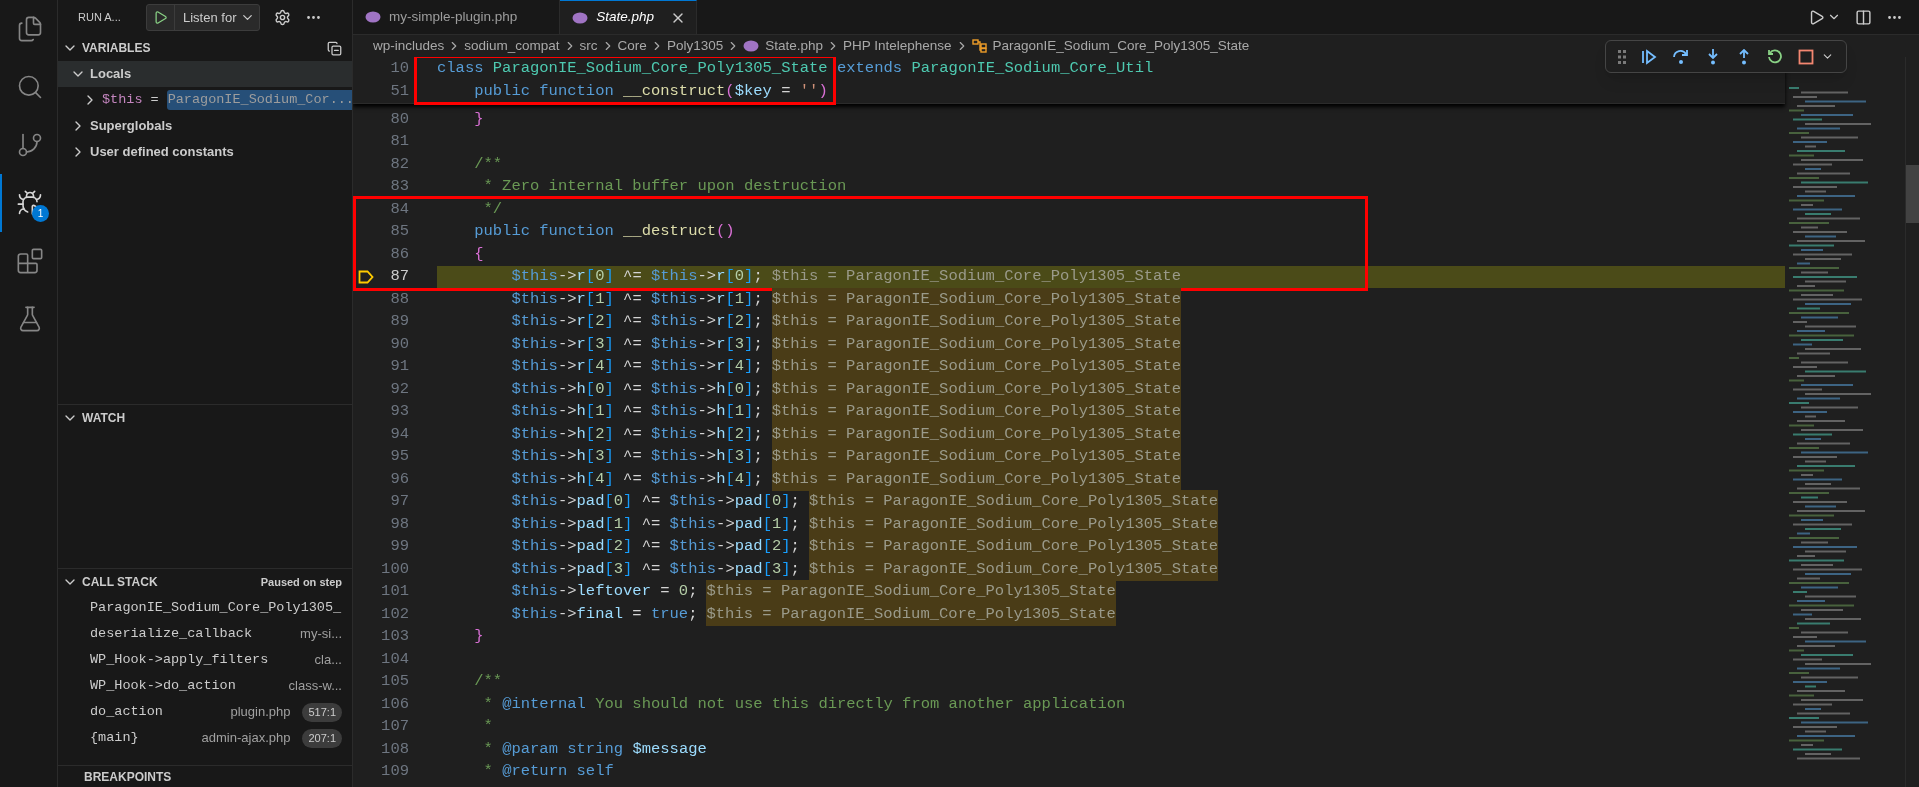 This screenshot has width=1919, height=787. Describe the element at coordinates (163, 685) in the screenshot. I see `frame-function: WP_Hook->do_action` at that location.